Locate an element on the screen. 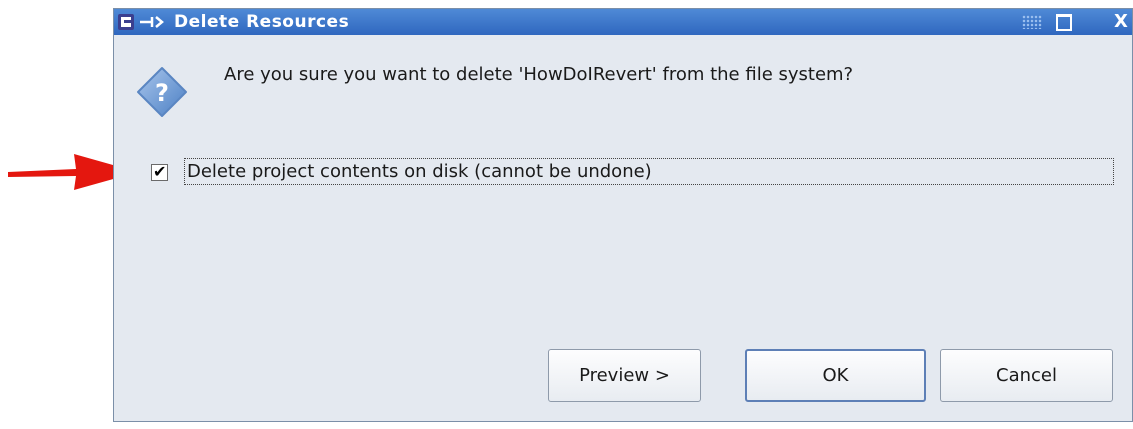 The image size is (1133, 429). delete-contents-checkbox: ✔ is located at coordinates (159, 171).